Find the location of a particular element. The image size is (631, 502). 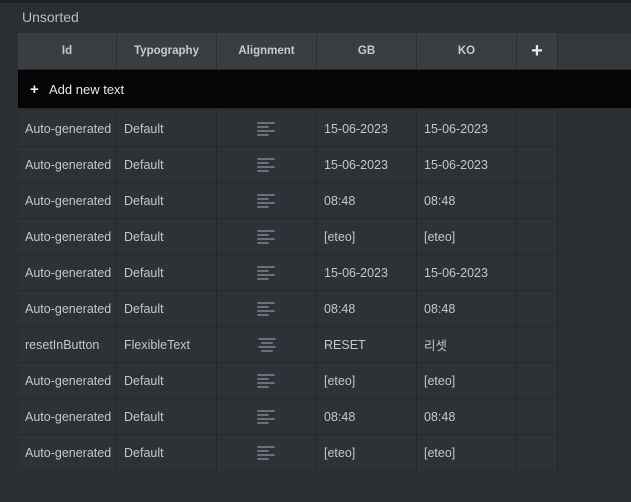

column-header-ko: KO is located at coordinates (467, 51).